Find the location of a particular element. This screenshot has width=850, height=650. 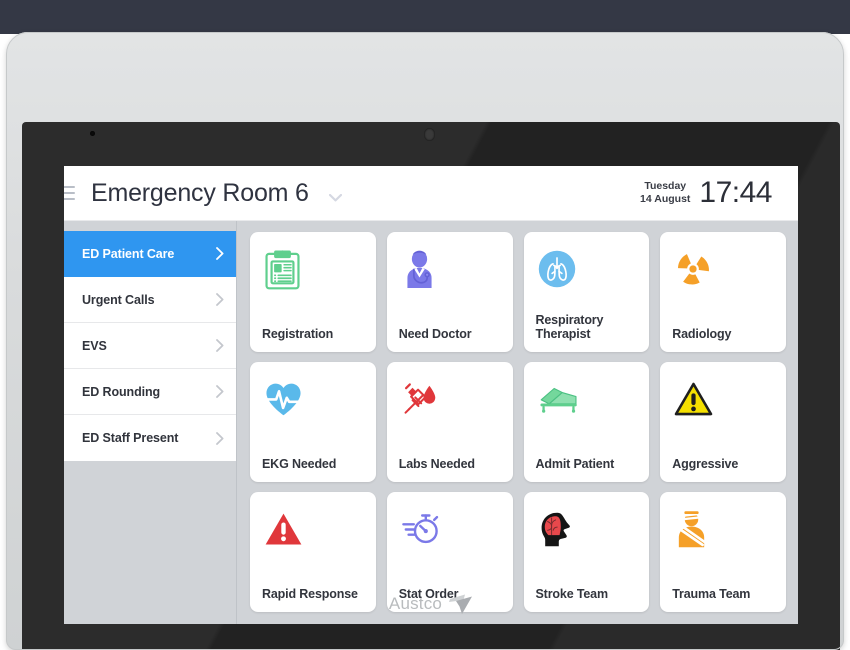

tile-label: Registration is located at coordinates (298, 334).